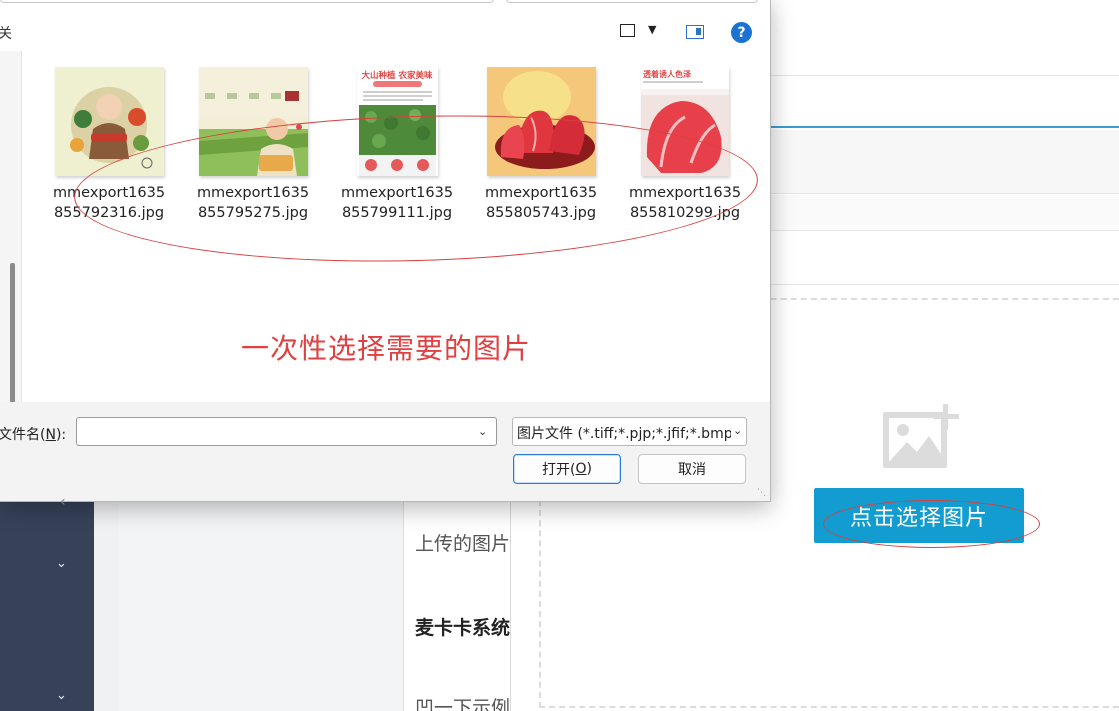 This screenshot has width=1119, height=711. What do you see at coordinates (247, 1) in the screenshot?
I see `address-bar` at bounding box center [247, 1].